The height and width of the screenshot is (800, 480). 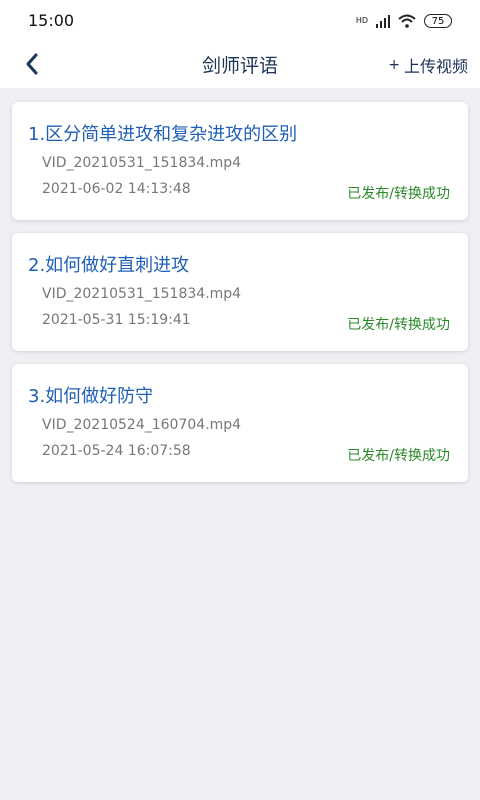 What do you see at coordinates (116, 189) in the screenshot?
I see `item-date: 2021-06-02 14:13:48` at bounding box center [116, 189].